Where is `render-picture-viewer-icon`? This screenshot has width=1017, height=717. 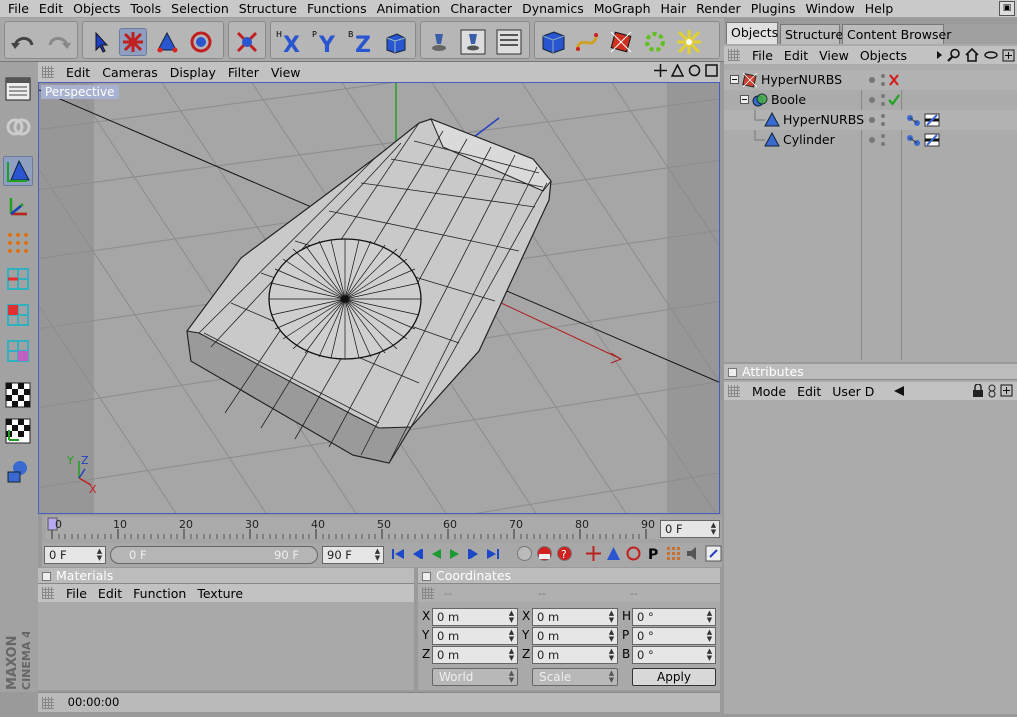
render-picture-viewer-icon is located at coordinates (473, 42).